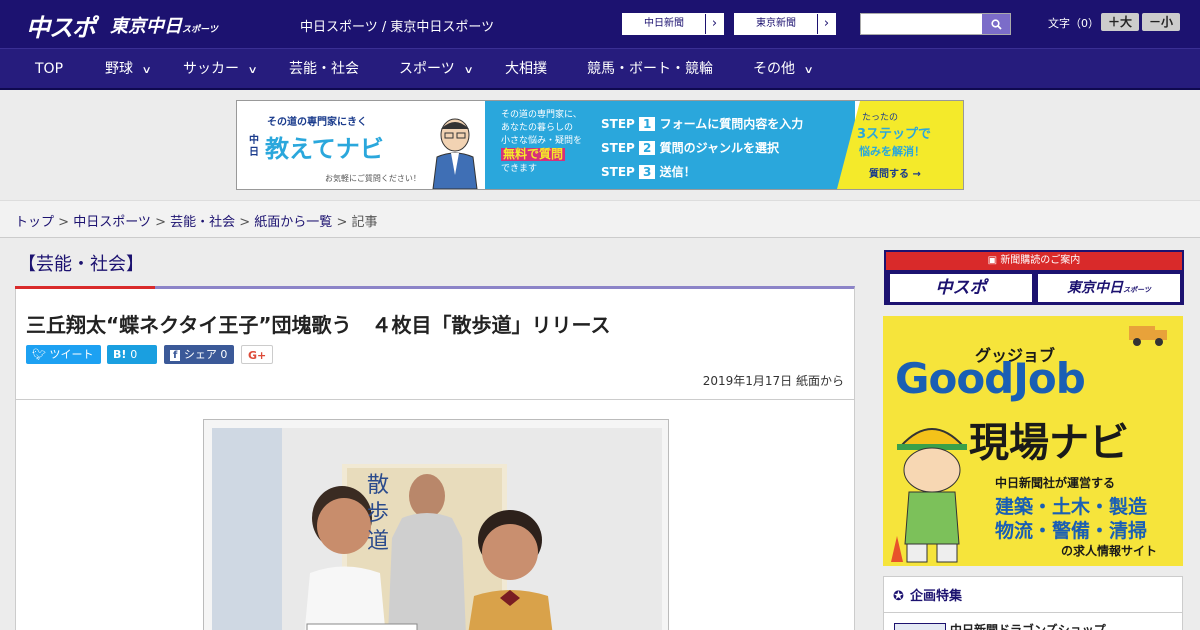 This screenshot has width=1200, height=630. What do you see at coordinates (650, 69) in the screenshot?
I see `nav-item-racing: 競馬・ボート・競輪` at bounding box center [650, 69].